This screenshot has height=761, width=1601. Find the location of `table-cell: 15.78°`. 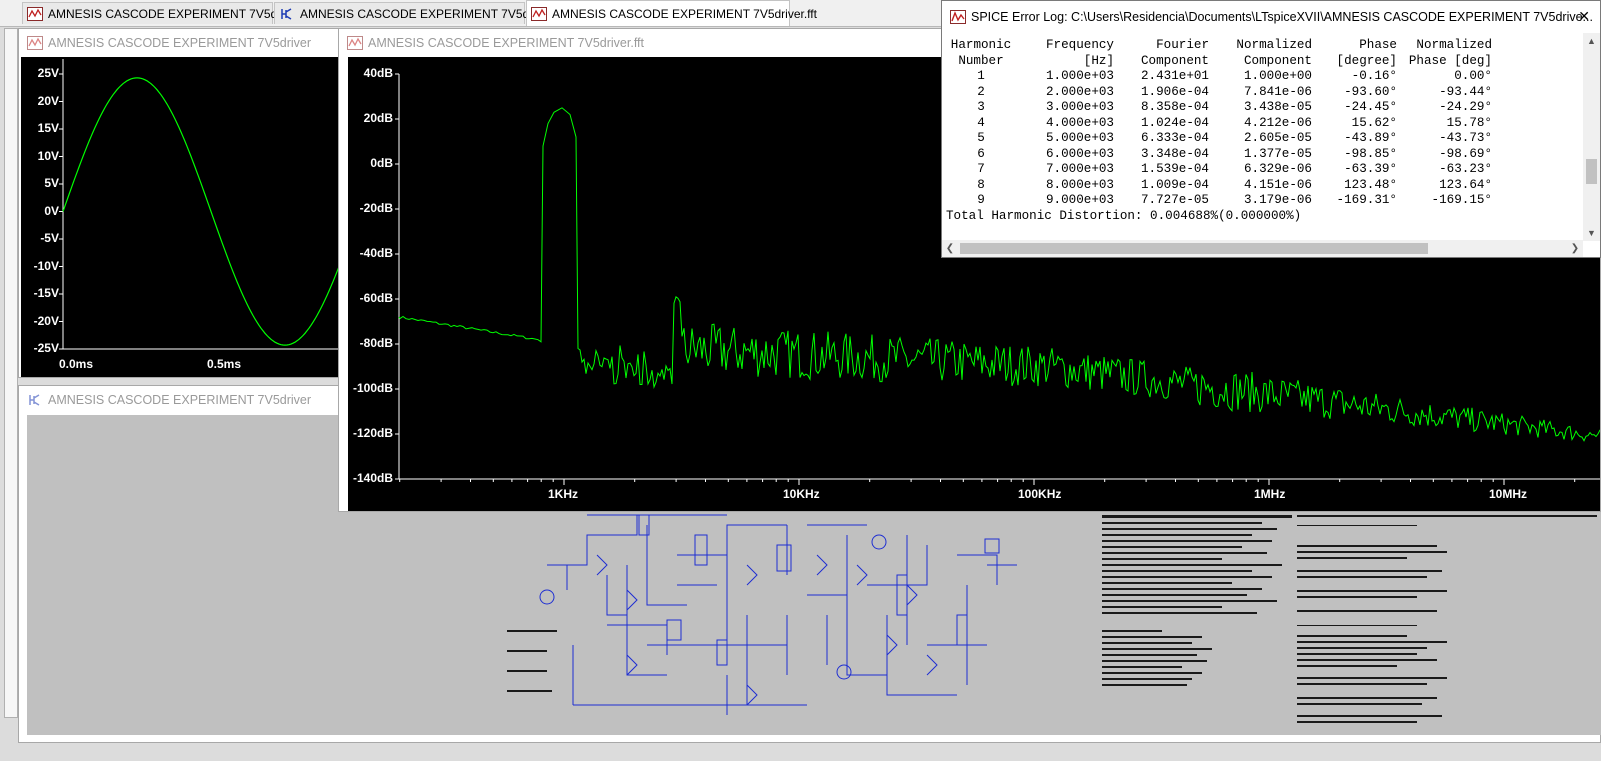

table-cell: 15.78° is located at coordinates (1469, 122).